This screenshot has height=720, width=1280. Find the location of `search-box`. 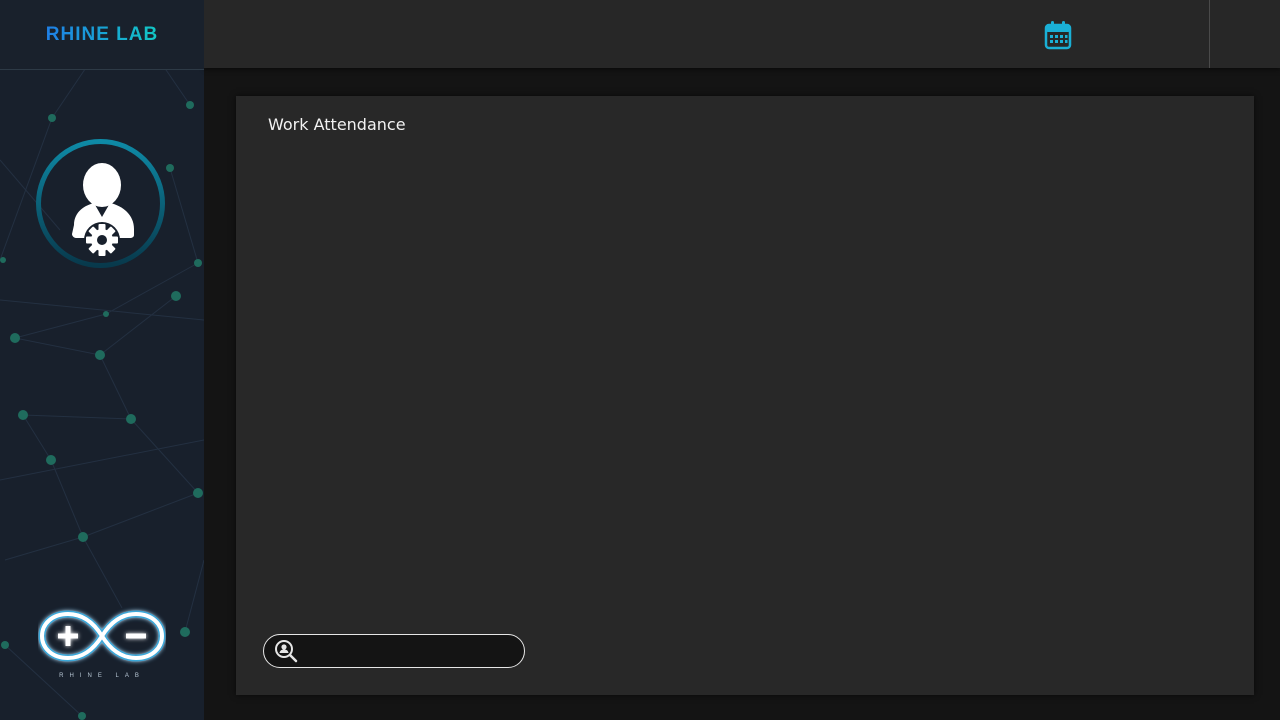

search-box is located at coordinates (394, 651).